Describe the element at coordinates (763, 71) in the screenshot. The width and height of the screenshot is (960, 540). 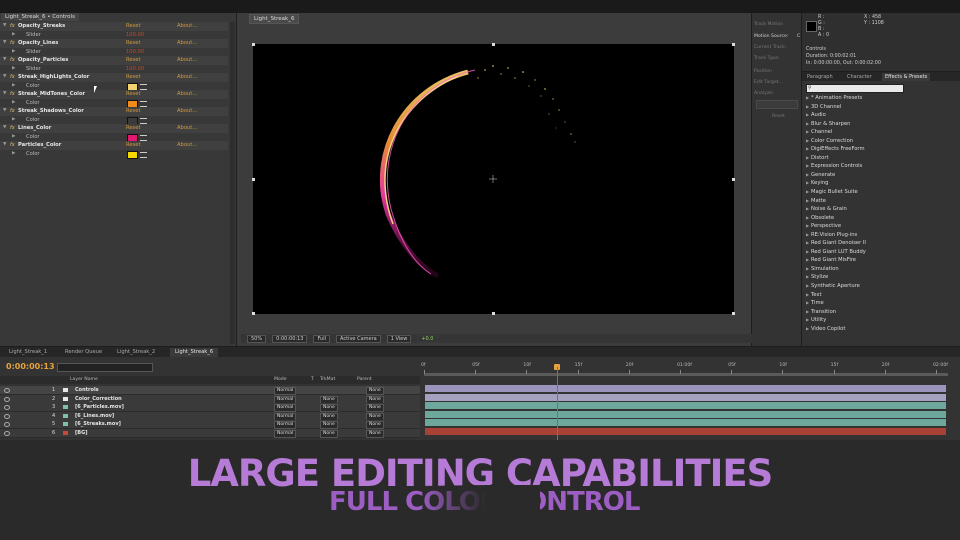
I see `position-checkbox: Position` at that location.